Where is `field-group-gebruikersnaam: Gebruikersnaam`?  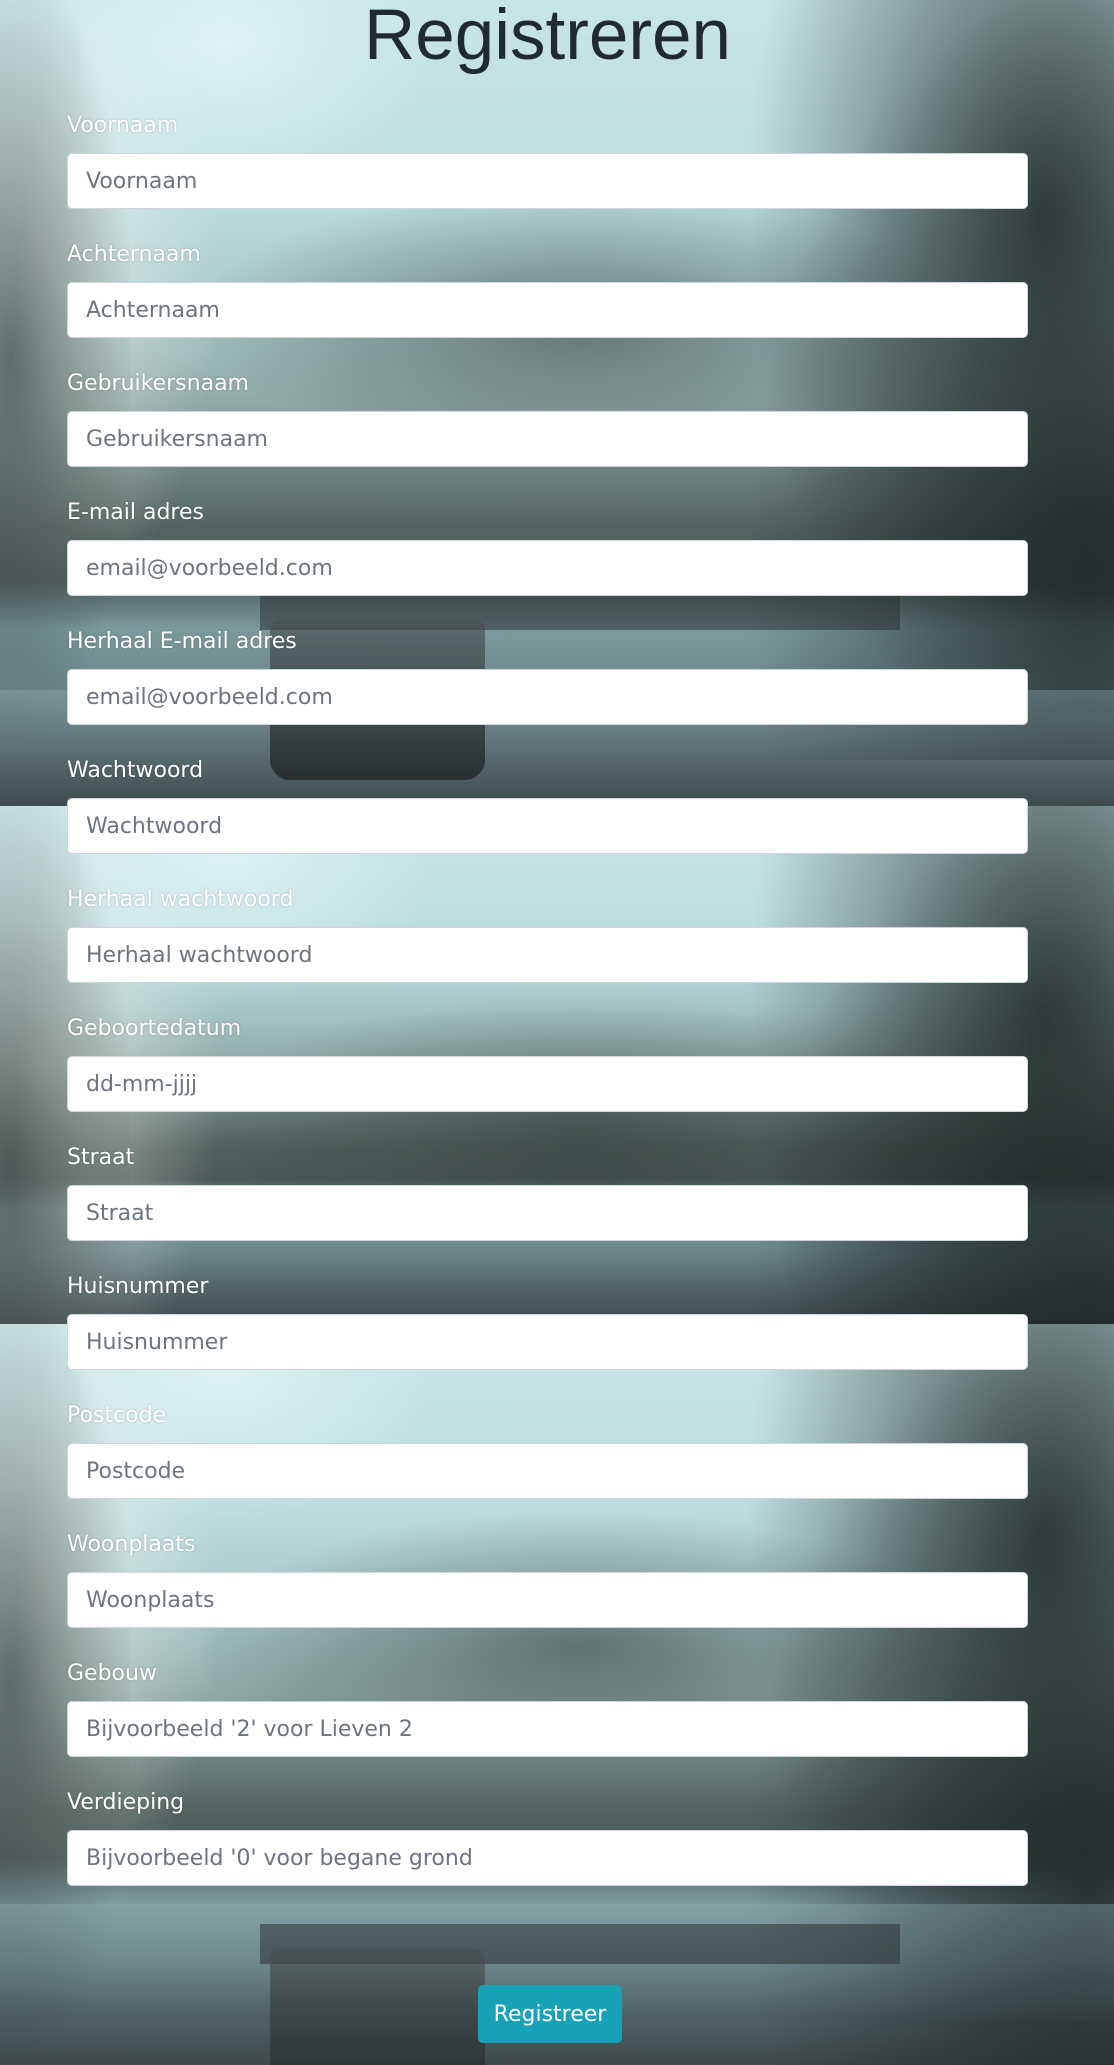
field-group-gebruikersnaam: Gebruikersnaam is located at coordinates (547, 419).